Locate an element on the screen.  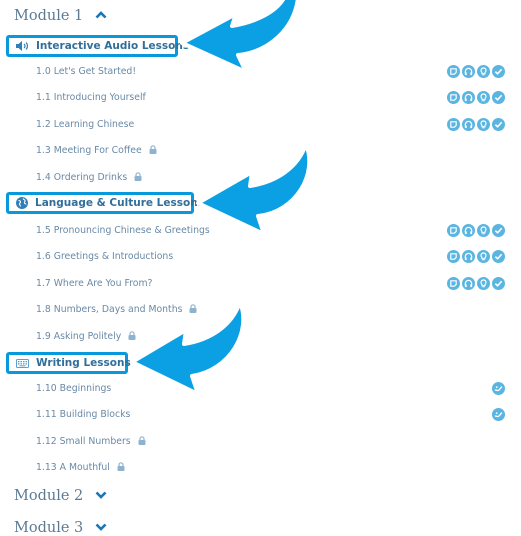
lesson-link: 1.9 Asking Politely is located at coordinates (86, 337).